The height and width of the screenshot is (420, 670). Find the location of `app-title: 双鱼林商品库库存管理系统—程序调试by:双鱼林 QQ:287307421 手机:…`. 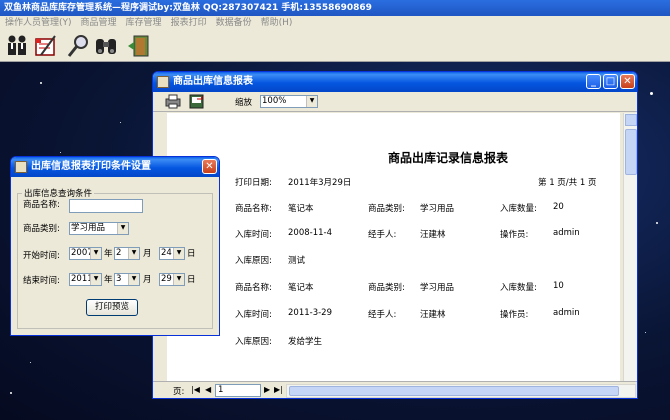

app-title: 双鱼林商品库库存管理系统—程序调试by:双鱼林 QQ:287307421 手机:… is located at coordinates (188, 8).